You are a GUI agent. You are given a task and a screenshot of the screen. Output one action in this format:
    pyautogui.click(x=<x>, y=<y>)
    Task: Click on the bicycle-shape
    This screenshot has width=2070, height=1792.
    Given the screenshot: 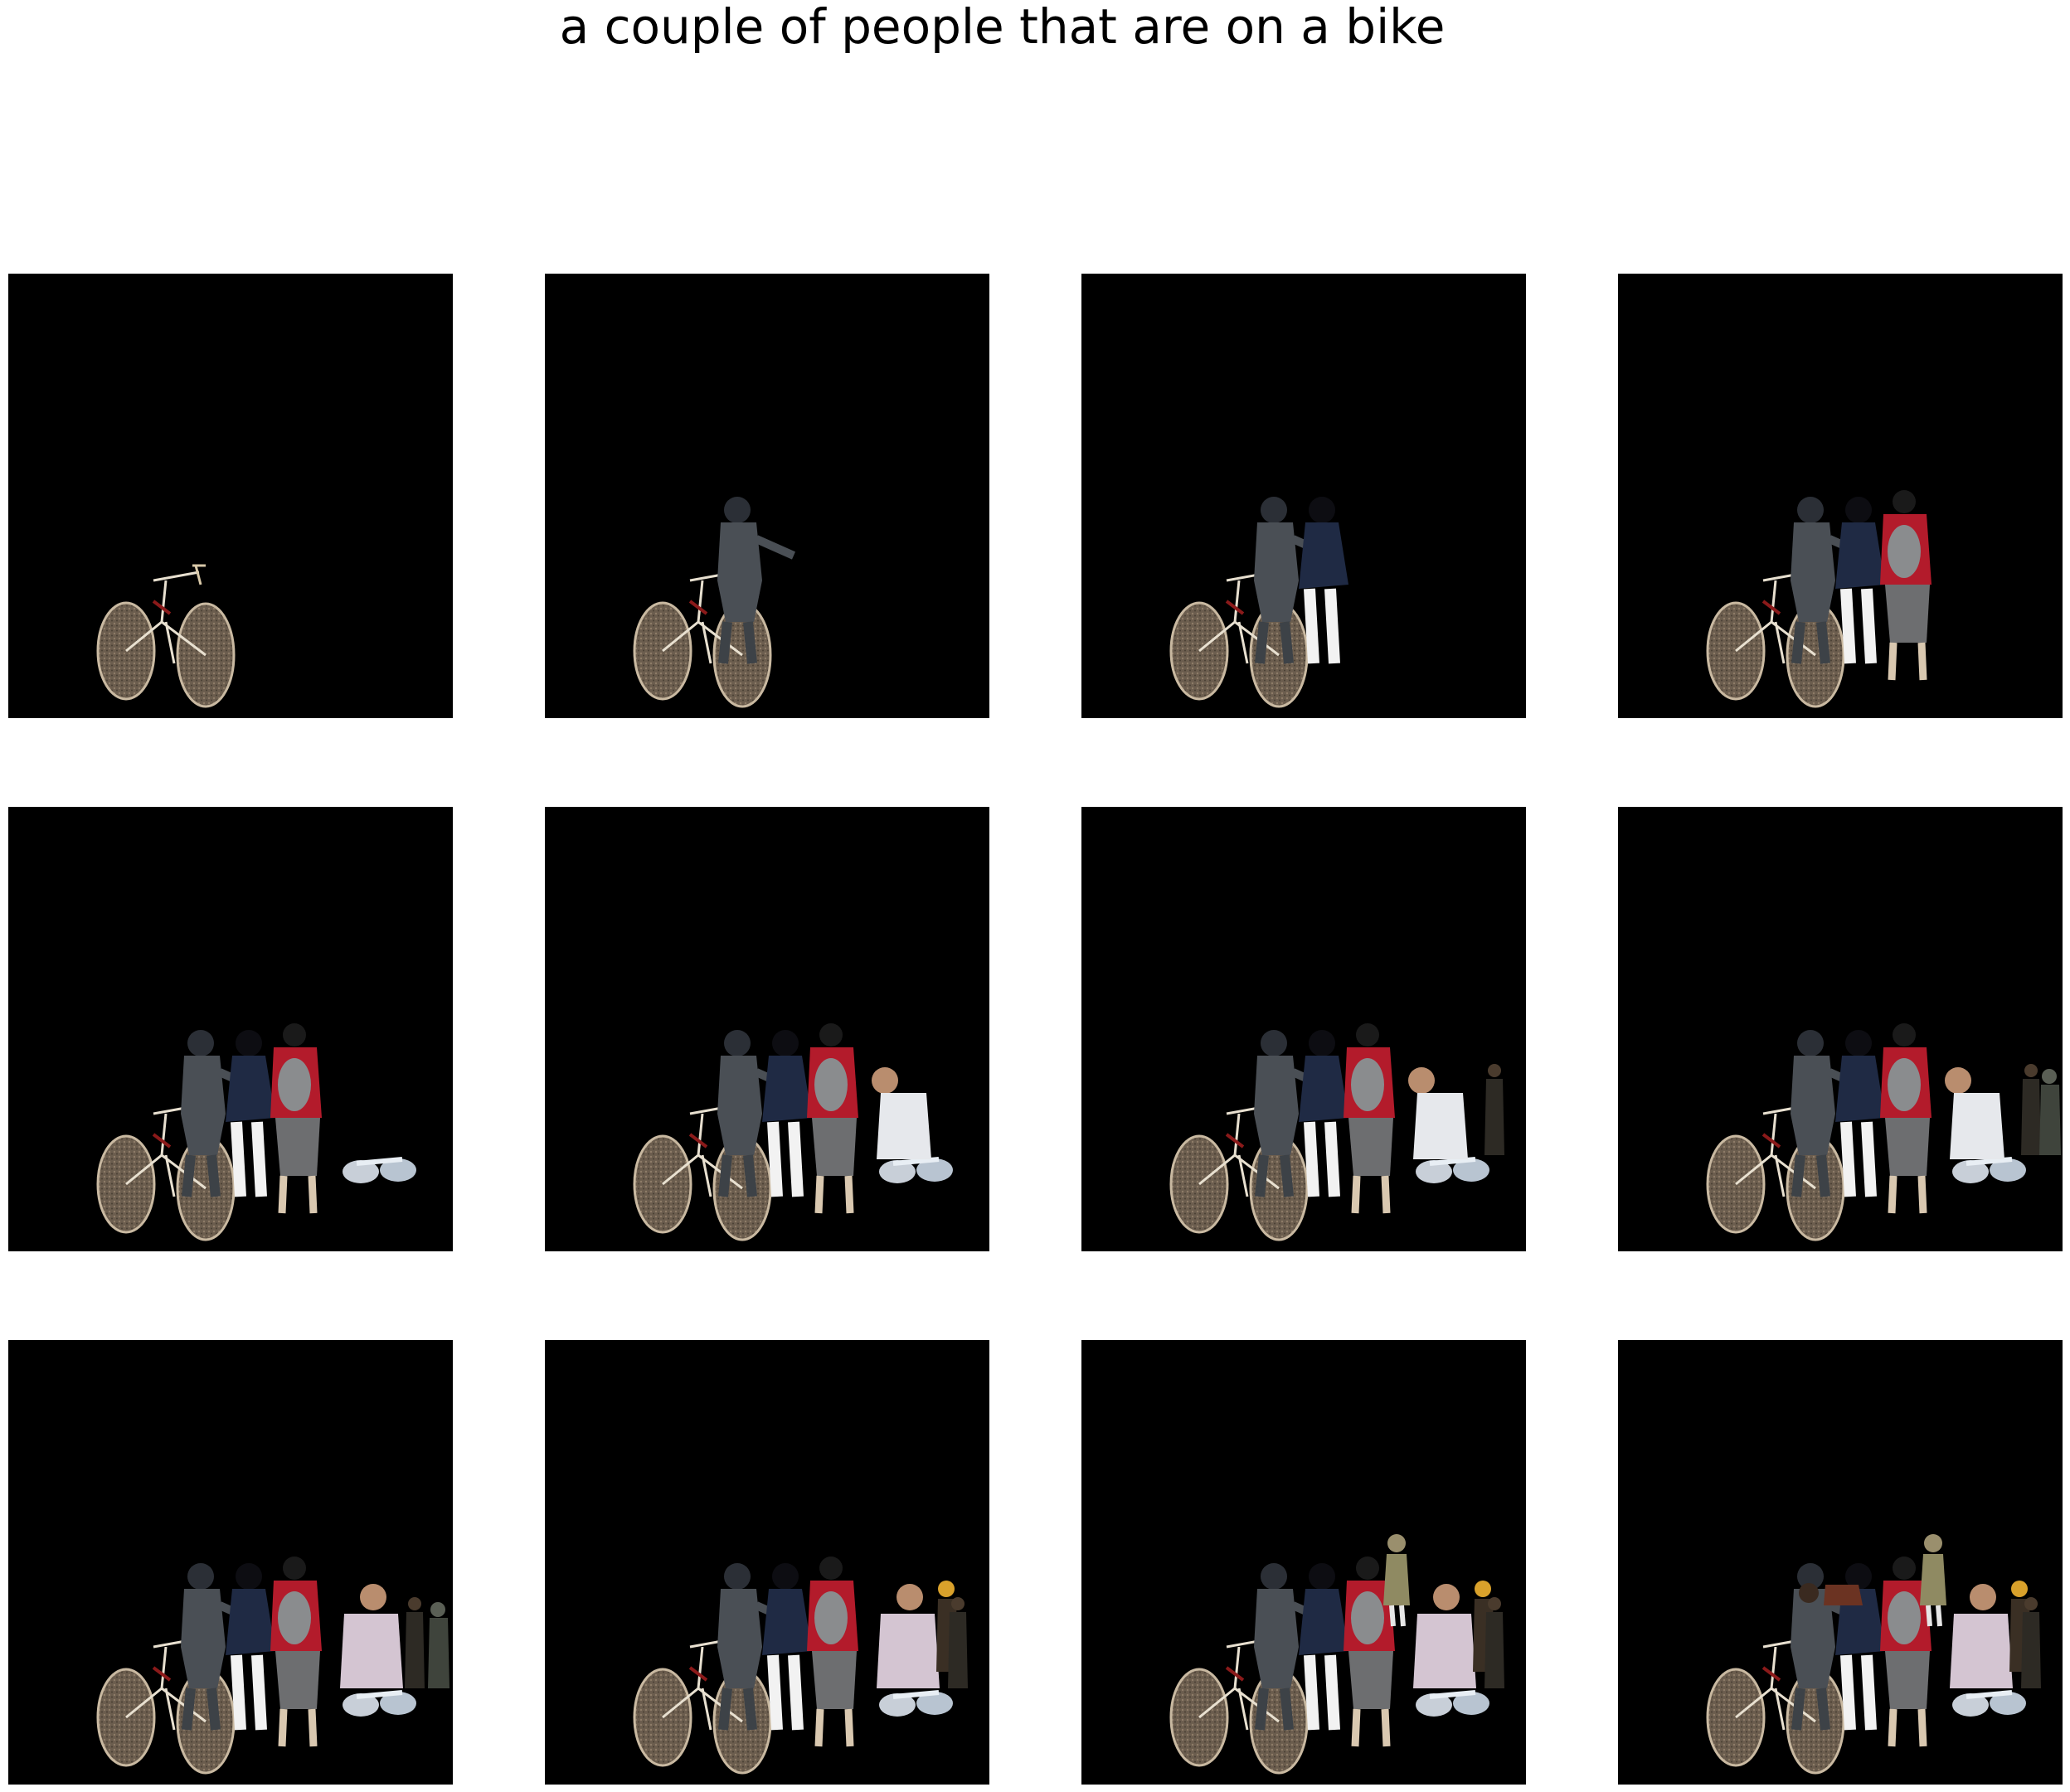 What is the action you would take?
    pyautogui.click(x=166, y=636)
    